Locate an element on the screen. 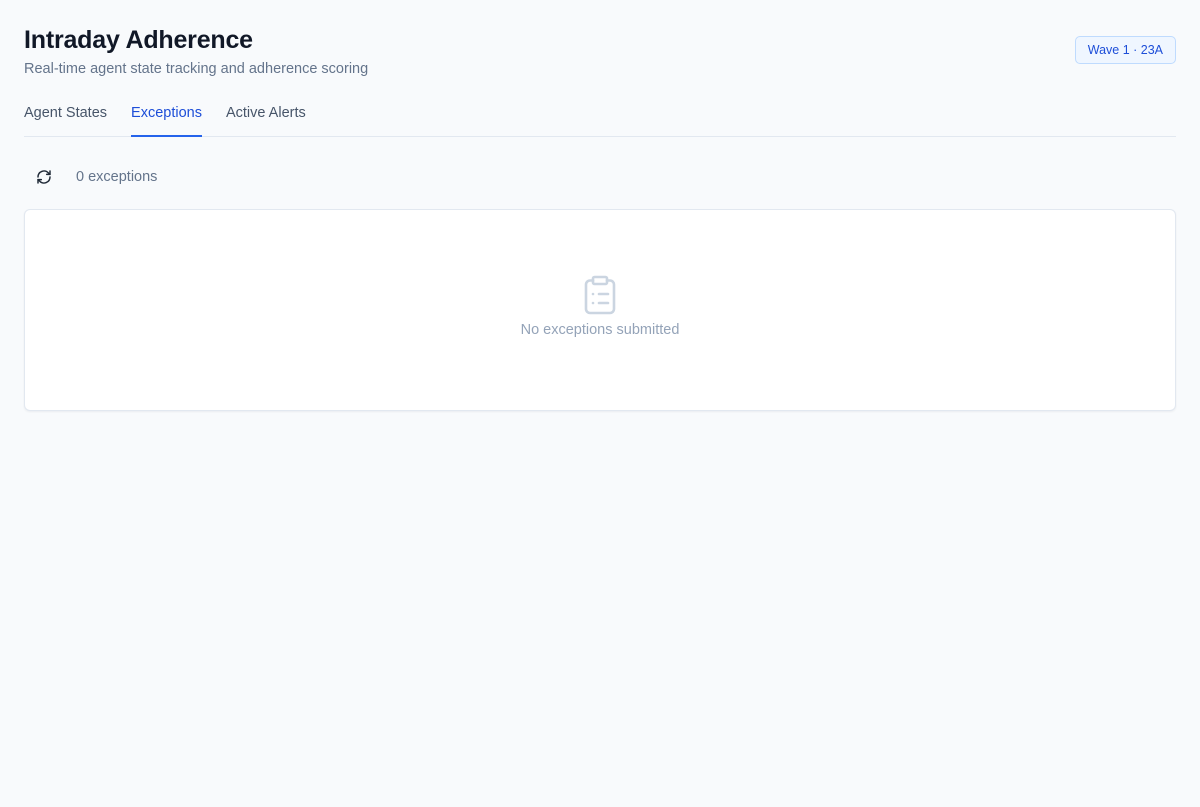  refresh-button is located at coordinates (44, 177).